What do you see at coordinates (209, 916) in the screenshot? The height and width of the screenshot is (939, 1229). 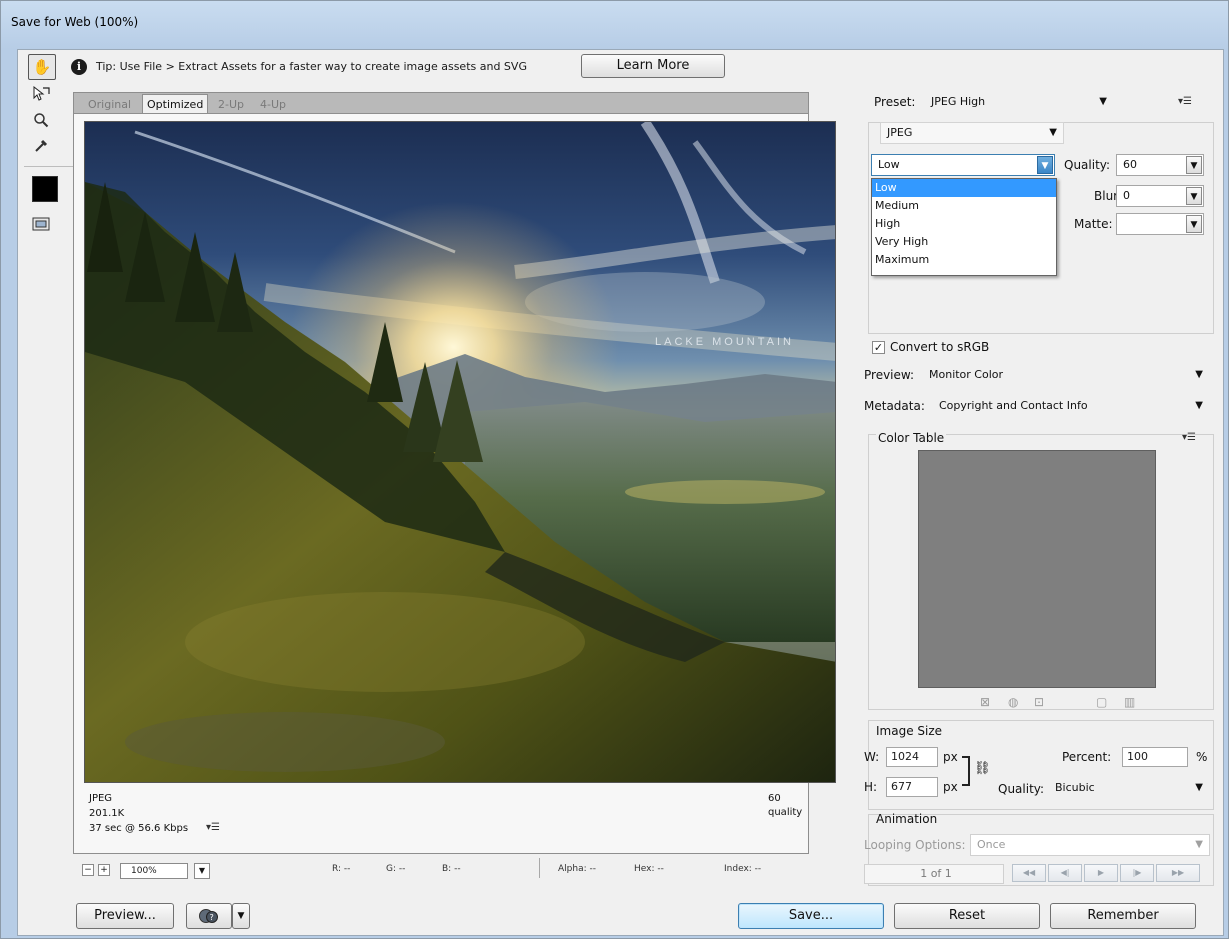 I see `preview-in-browser-button: ?` at bounding box center [209, 916].